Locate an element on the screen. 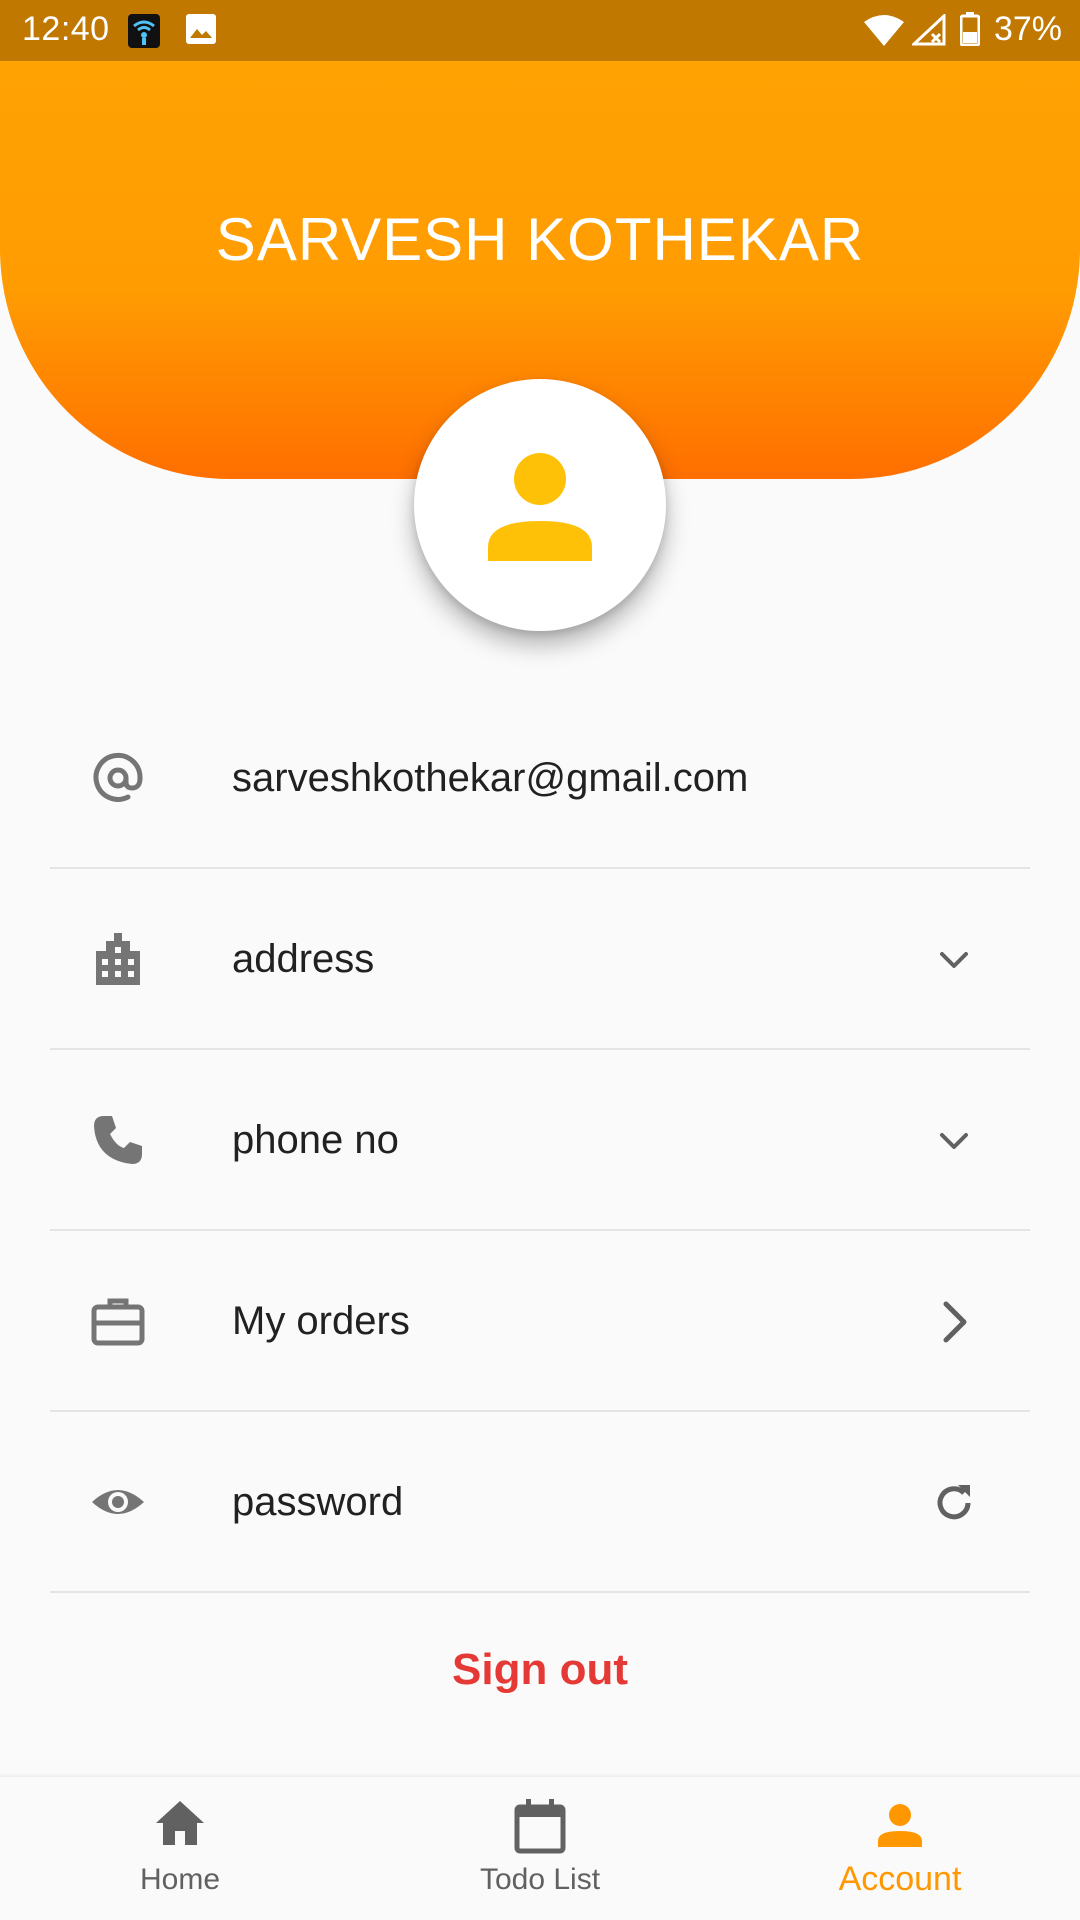 This screenshot has height=1920, width=1080. nav-todo-list-label: Todo List is located at coordinates (540, 1879).